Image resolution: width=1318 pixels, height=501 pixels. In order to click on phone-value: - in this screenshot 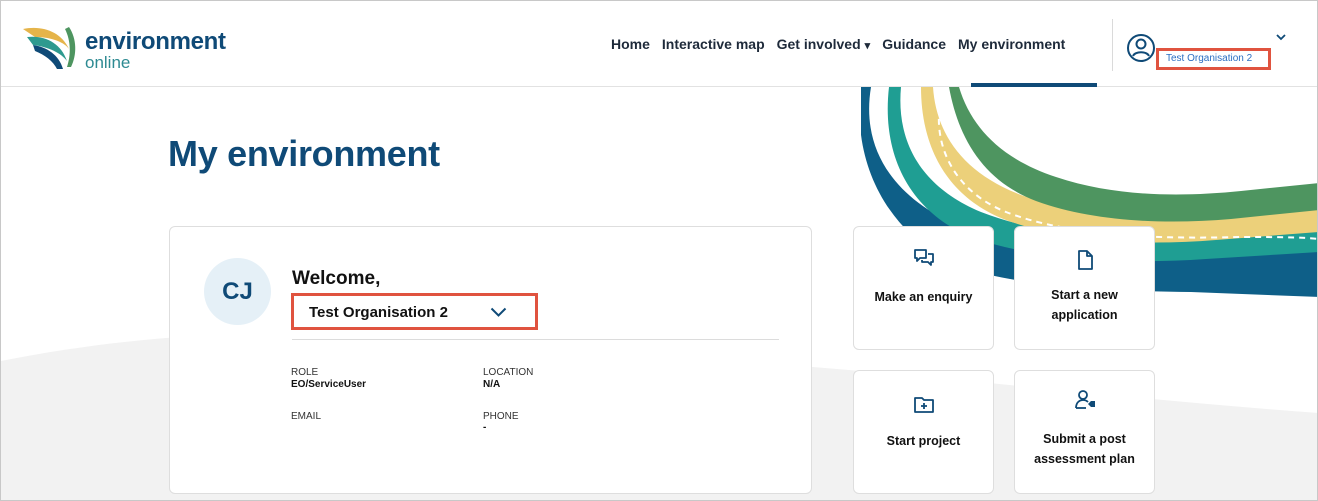, I will do `click(485, 427)`.